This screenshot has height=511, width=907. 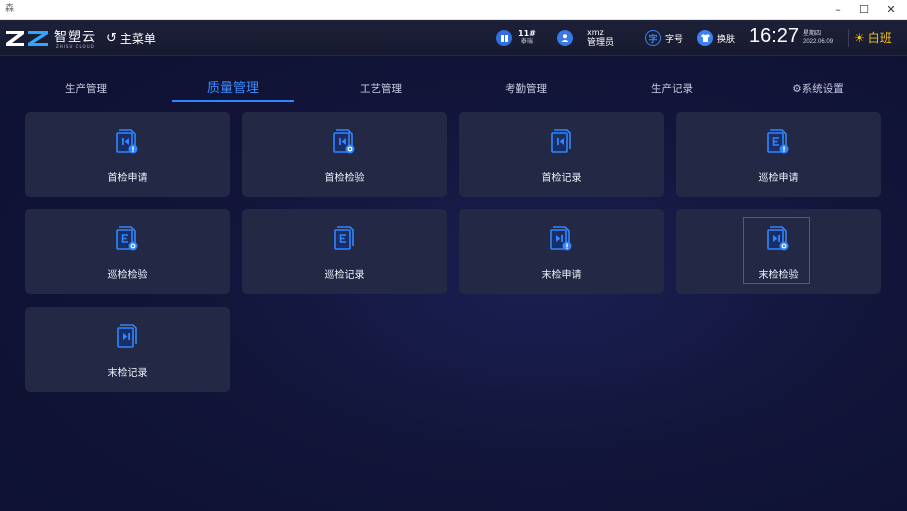 What do you see at coordinates (818, 38) in the screenshot?
I see `date-block: 星期四 2022.06.09` at bounding box center [818, 38].